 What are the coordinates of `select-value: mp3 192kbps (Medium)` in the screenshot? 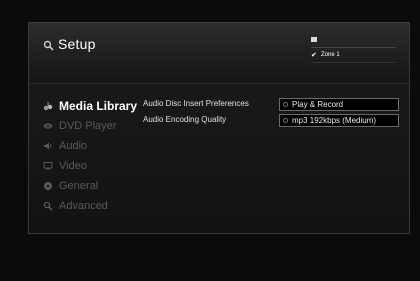 It's located at (334, 120).